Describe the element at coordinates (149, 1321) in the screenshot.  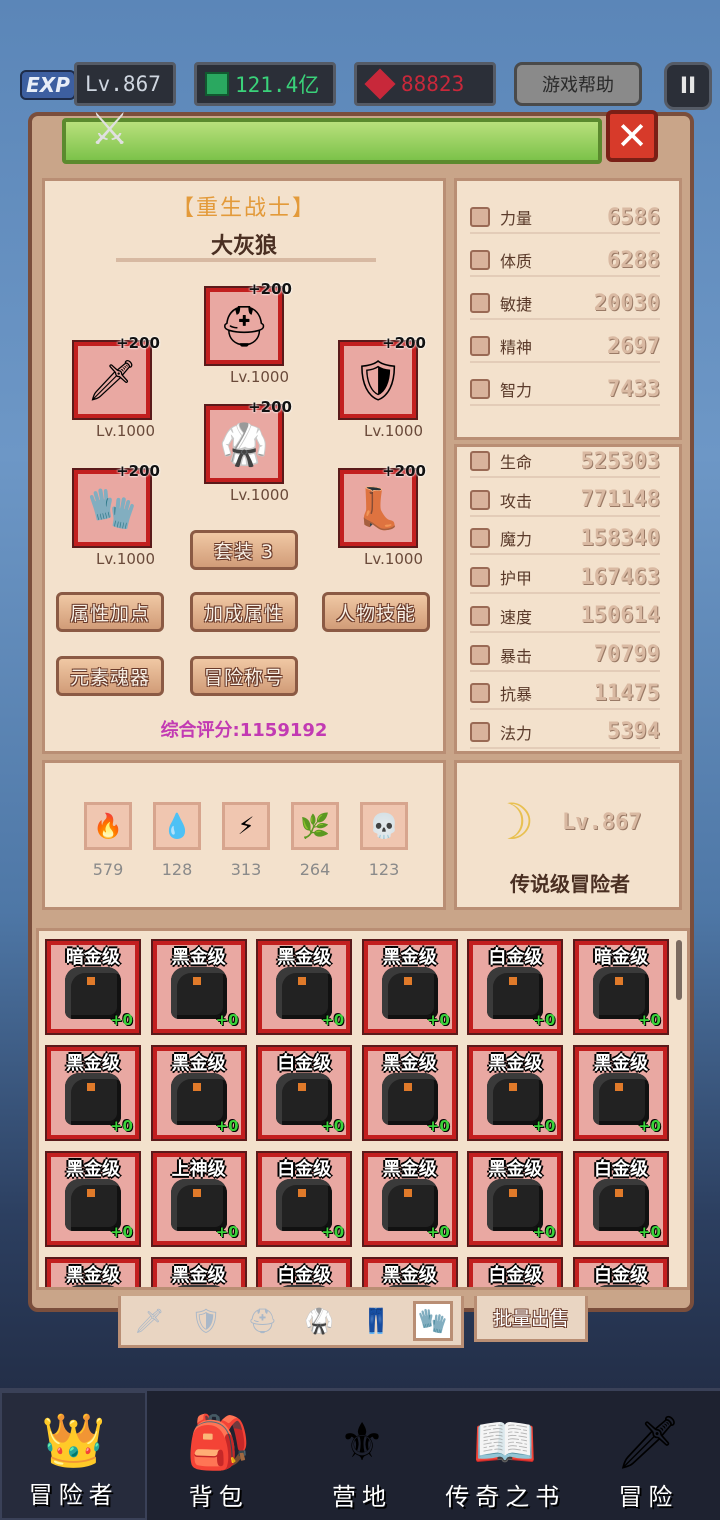
I see `sword-tab-icon: 🗡` at that location.